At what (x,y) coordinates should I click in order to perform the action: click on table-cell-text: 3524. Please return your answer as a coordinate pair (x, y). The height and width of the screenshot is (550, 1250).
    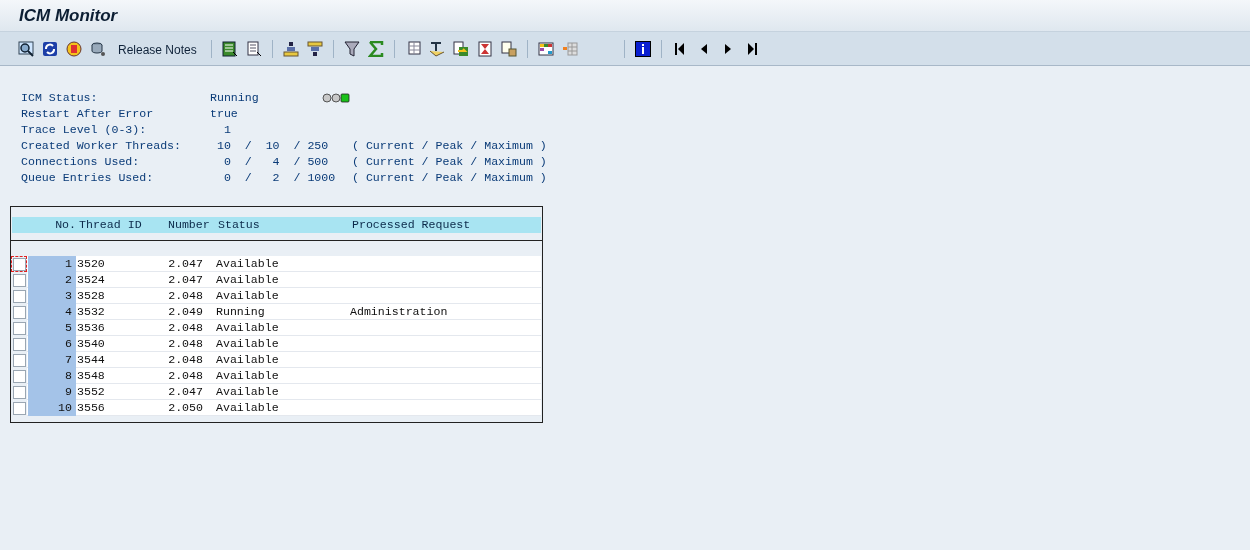
    Looking at the image, I should click on (91, 279).